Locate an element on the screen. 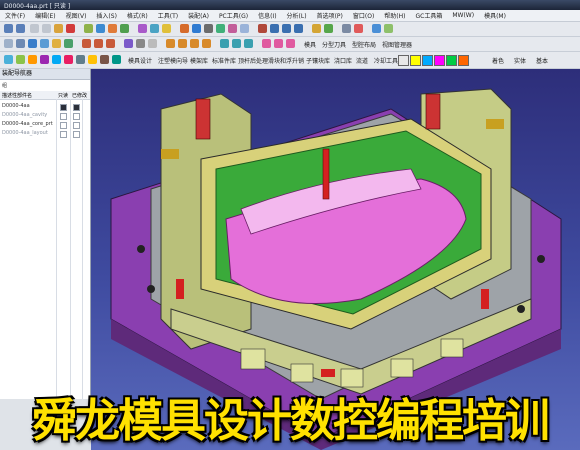 The image size is (580, 450). iso-view-icon is located at coordinates (110, 43).